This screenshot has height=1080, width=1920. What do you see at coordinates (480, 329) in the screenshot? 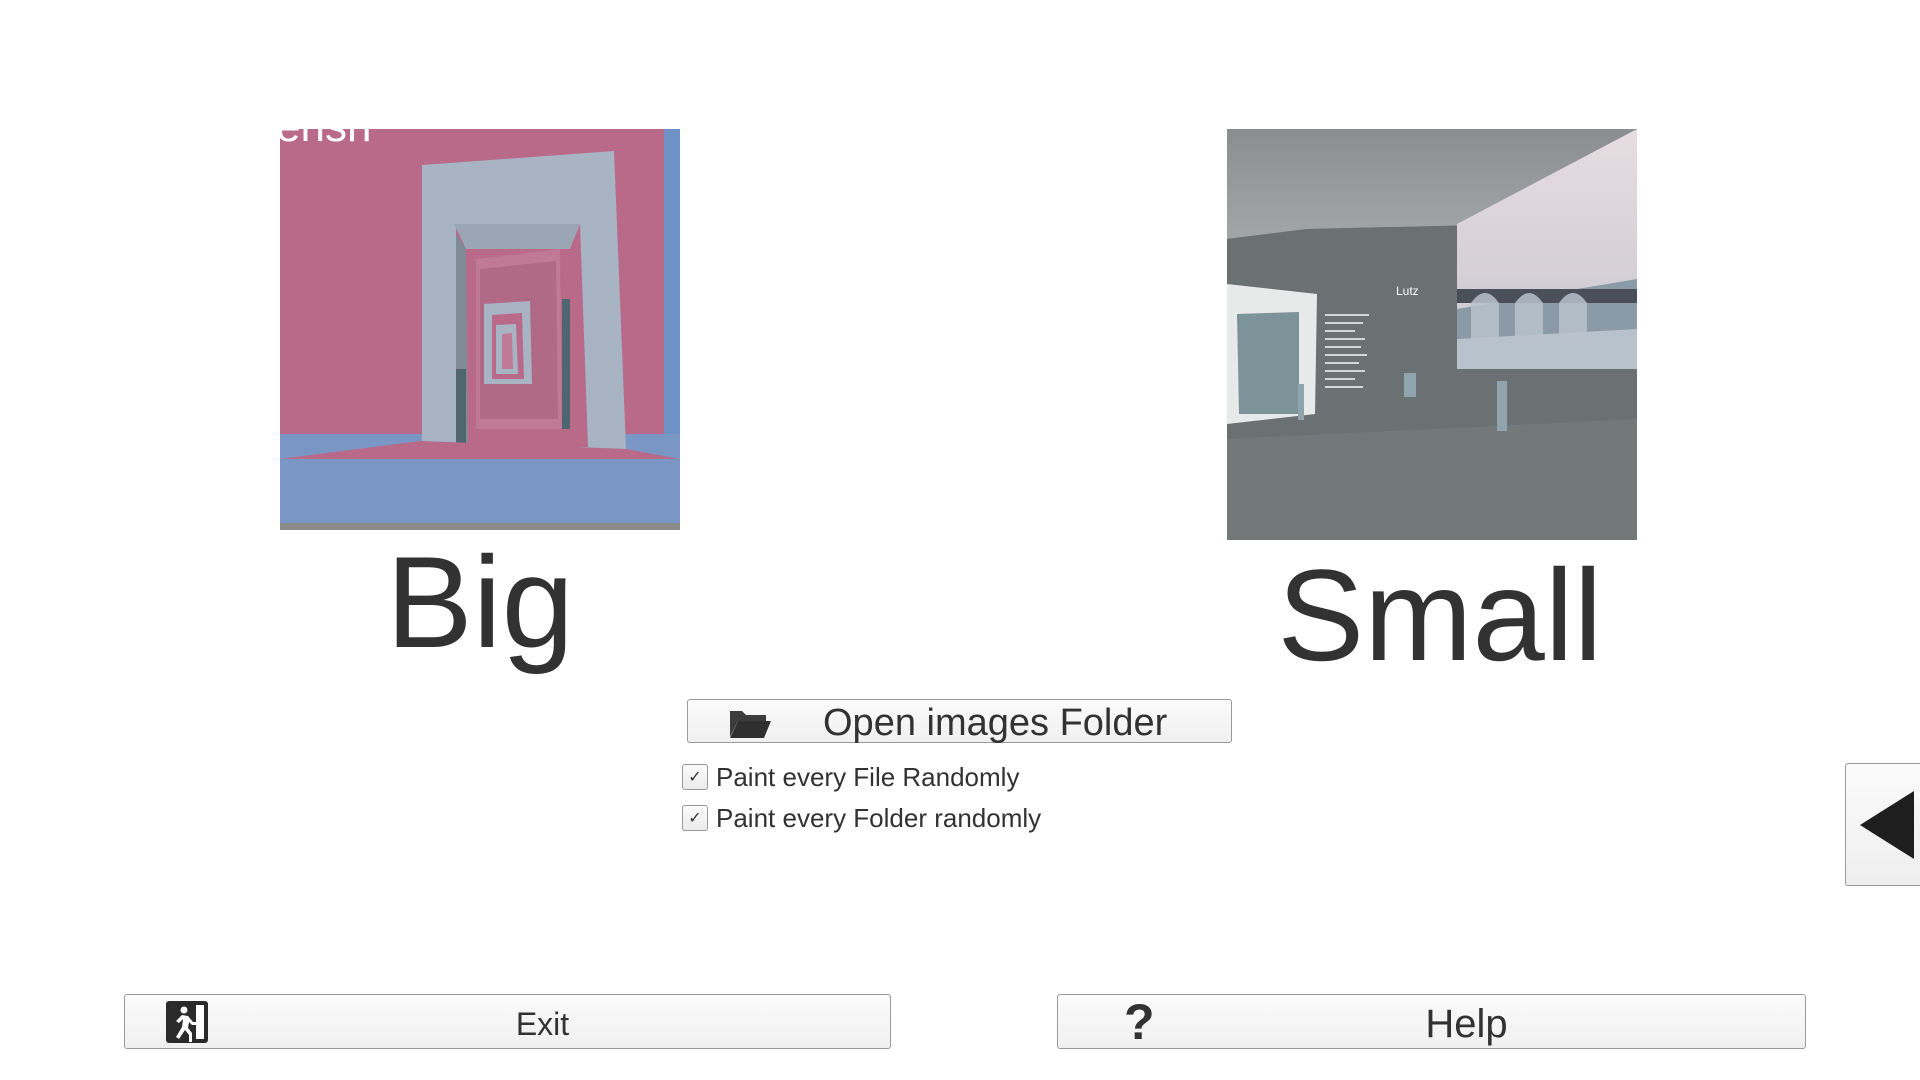
I see `big-room-preview-image: ensh` at bounding box center [480, 329].